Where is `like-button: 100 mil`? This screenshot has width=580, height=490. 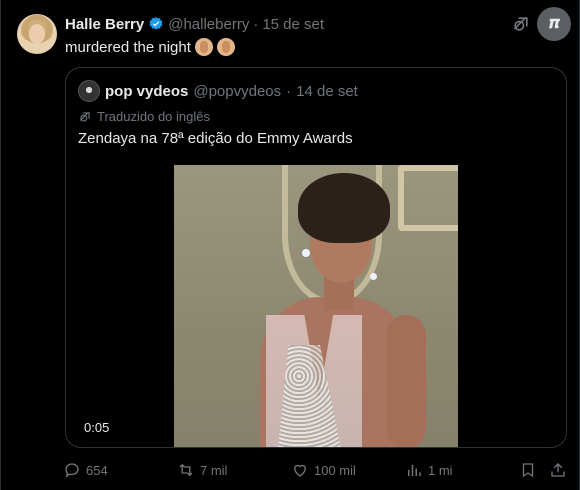 like-button: 100 mil is located at coordinates (323, 470).